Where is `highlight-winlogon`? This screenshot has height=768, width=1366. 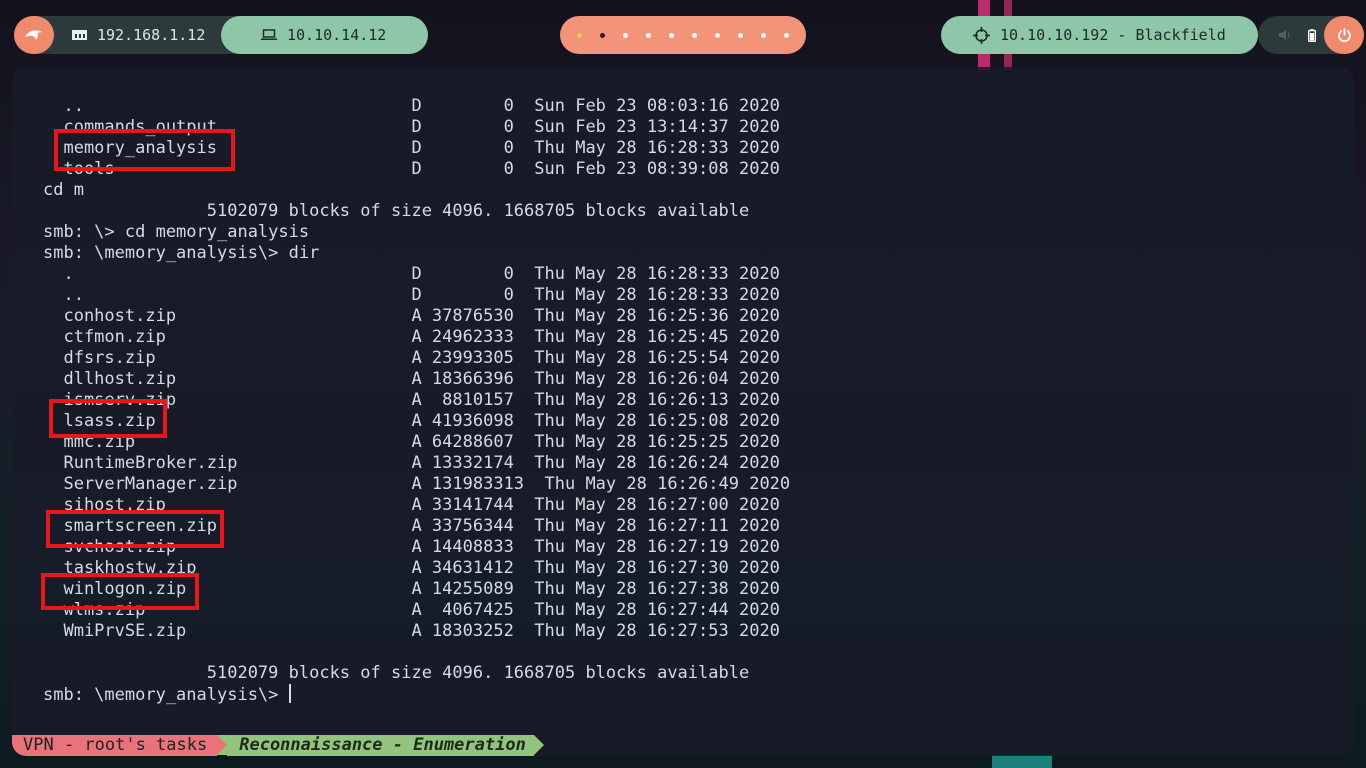 highlight-winlogon is located at coordinates (120, 591).